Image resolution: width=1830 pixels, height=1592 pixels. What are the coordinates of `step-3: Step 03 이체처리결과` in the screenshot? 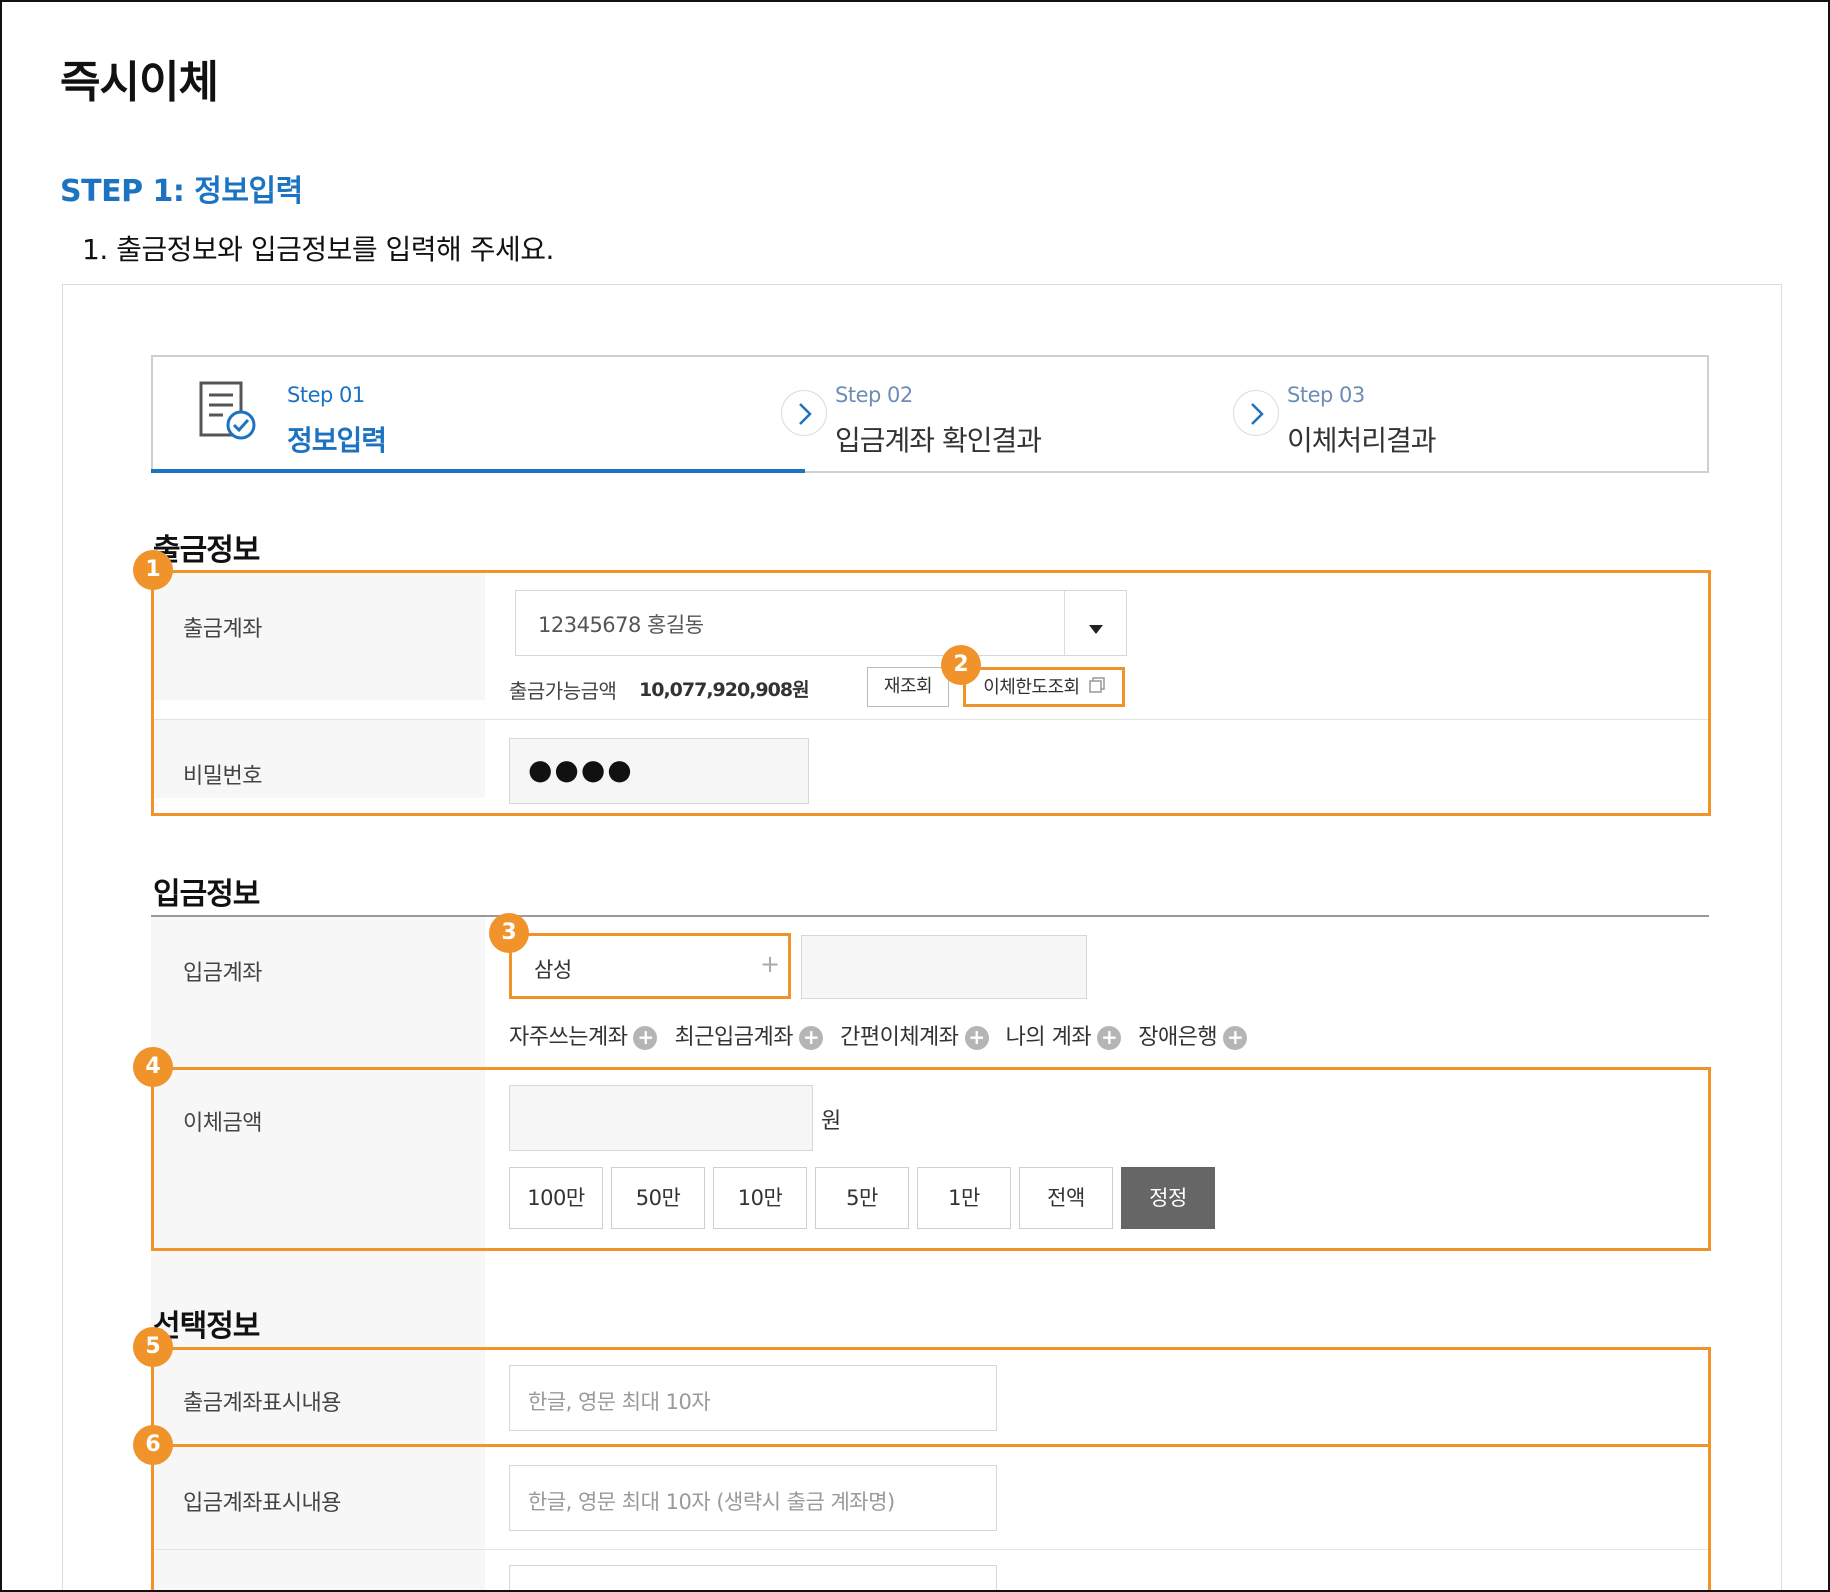 It's located at (1482, 414).